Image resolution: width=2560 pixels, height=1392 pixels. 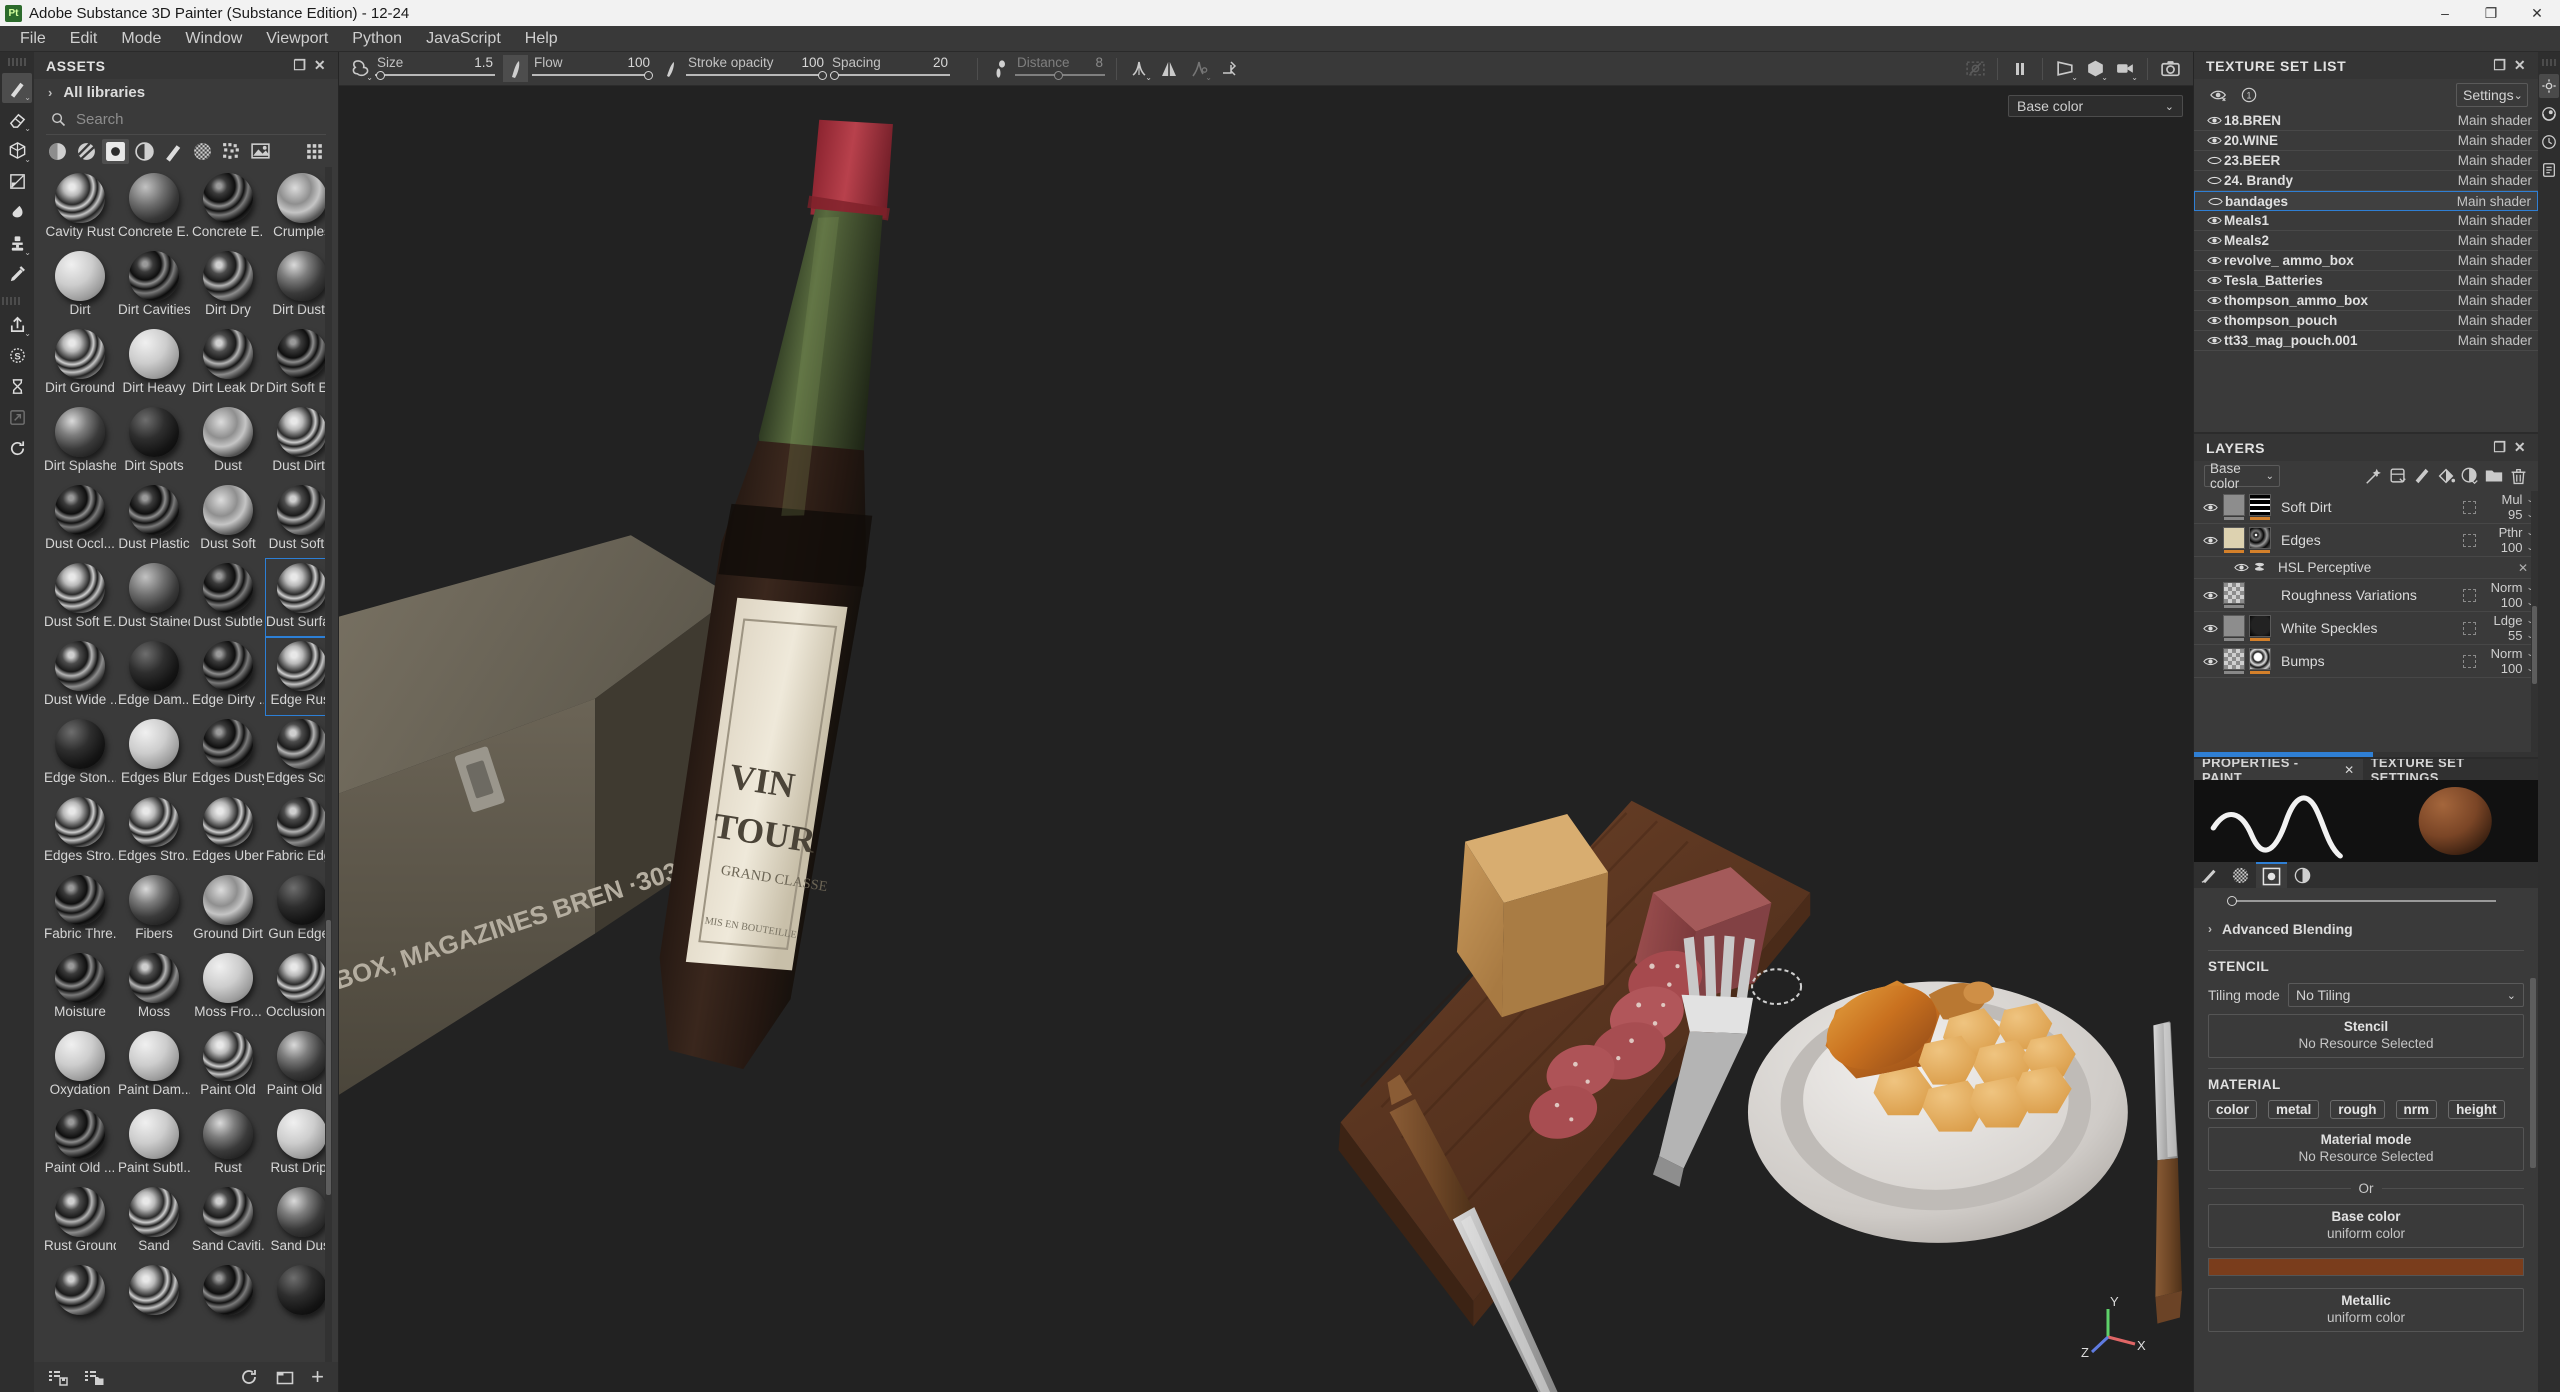 I want to click on axis-gizmo: Y X Z, so click(x=2113, y=1327).